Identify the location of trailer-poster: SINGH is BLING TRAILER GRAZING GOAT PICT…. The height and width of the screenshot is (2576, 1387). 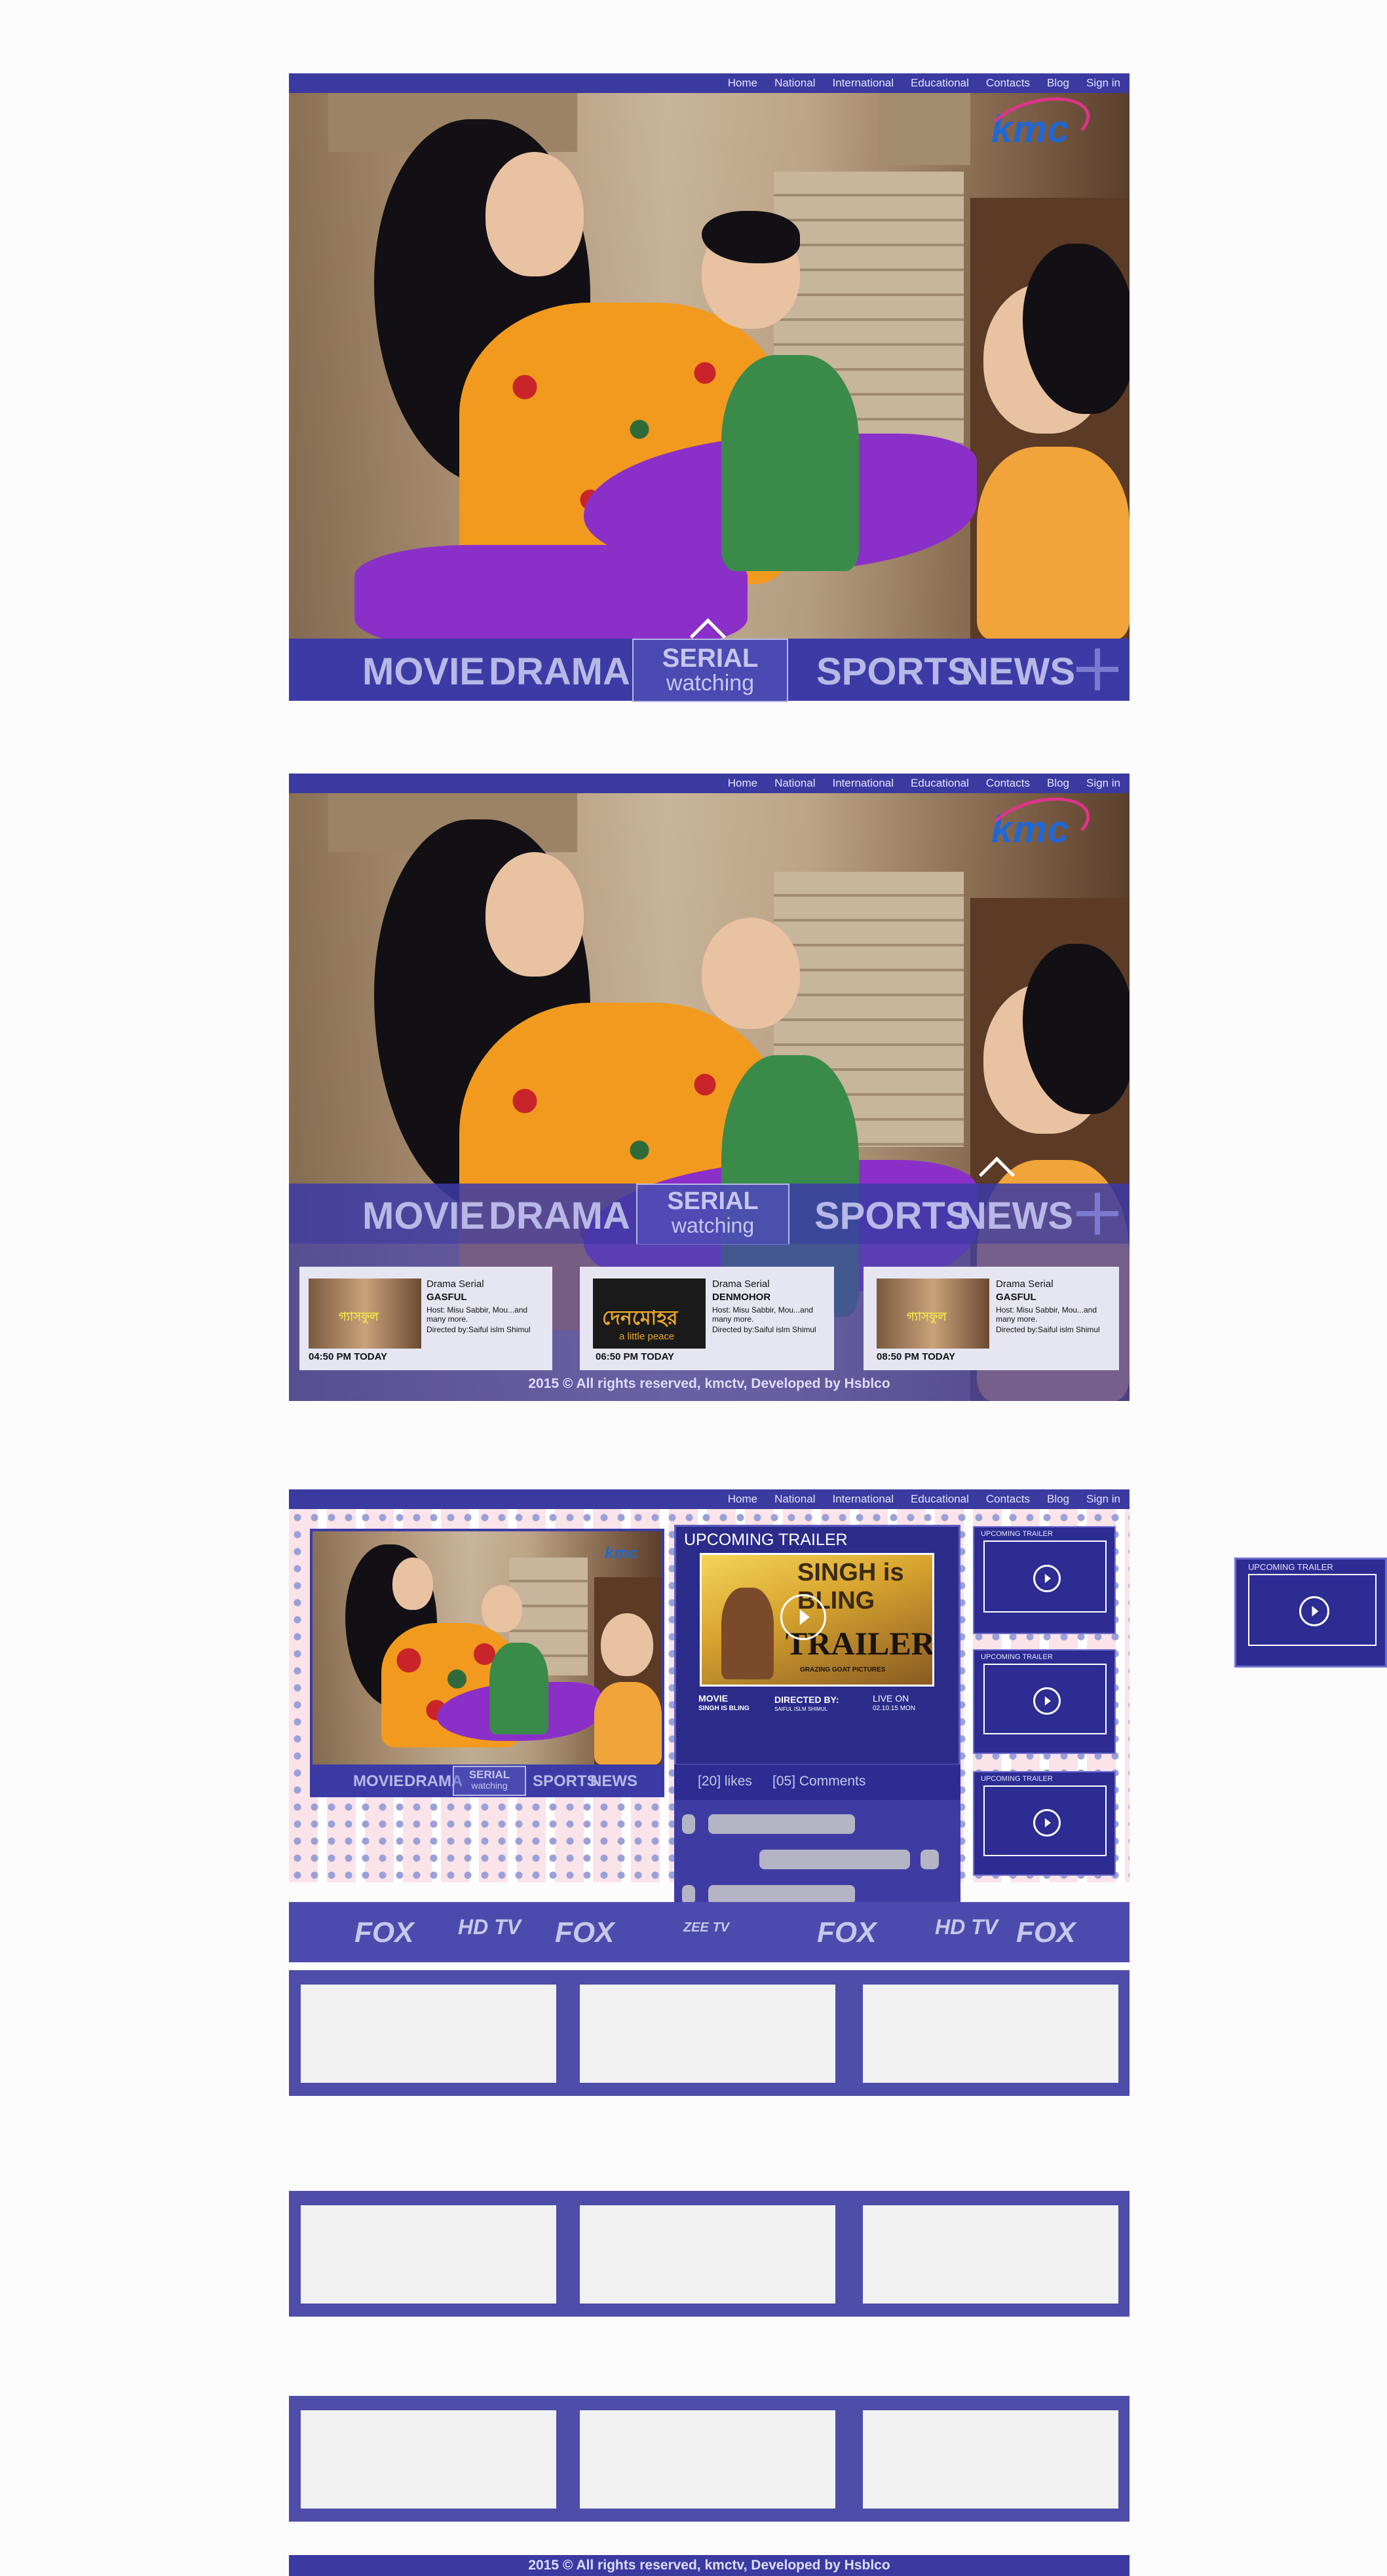
(817, 1620).